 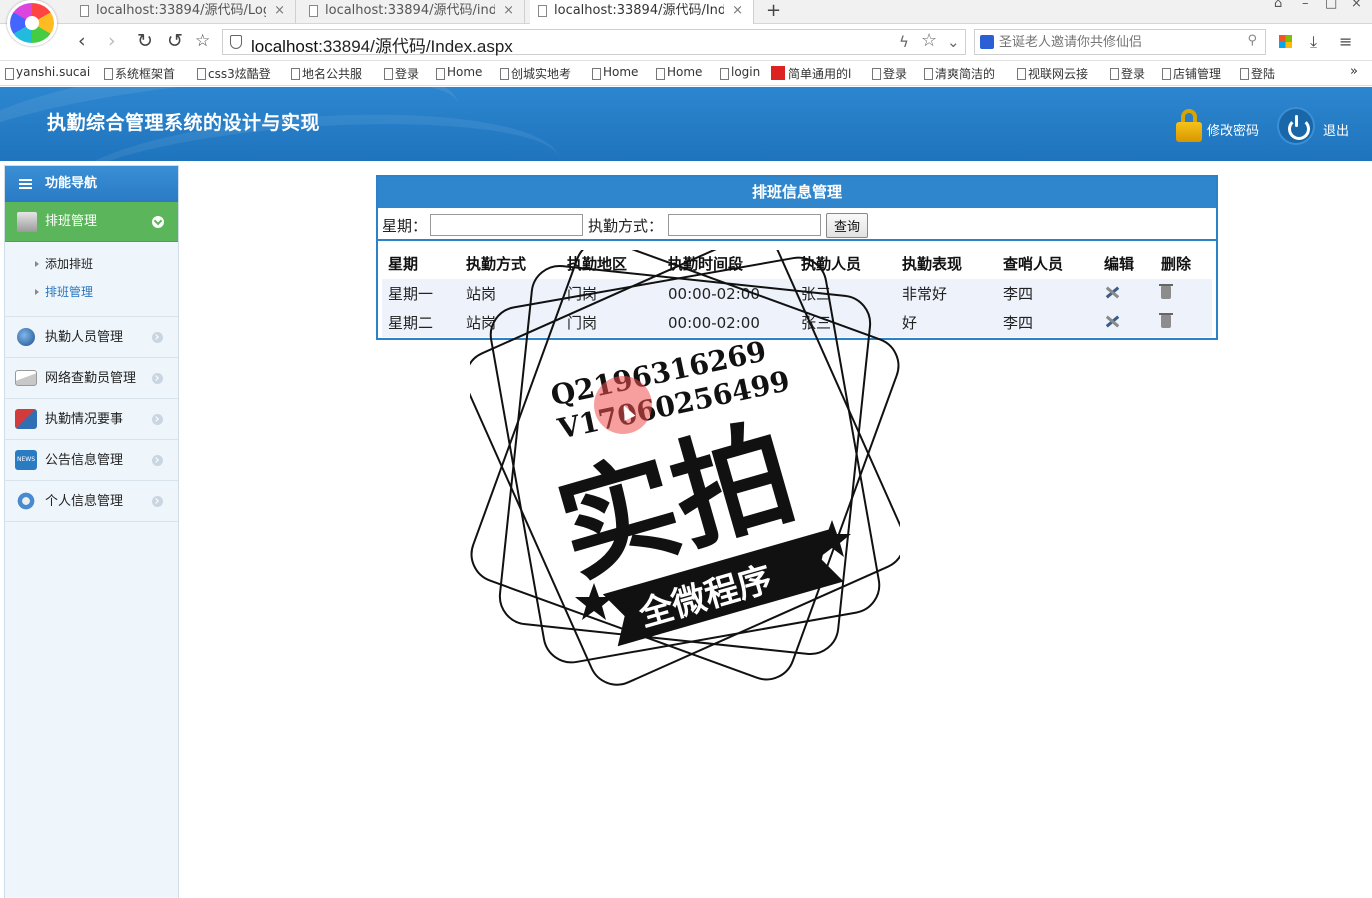 What do you see at coordinates (1233, 129) in the screenshot?
I see `change-password-link: 修改密码` at bounding box center [1233, 129].